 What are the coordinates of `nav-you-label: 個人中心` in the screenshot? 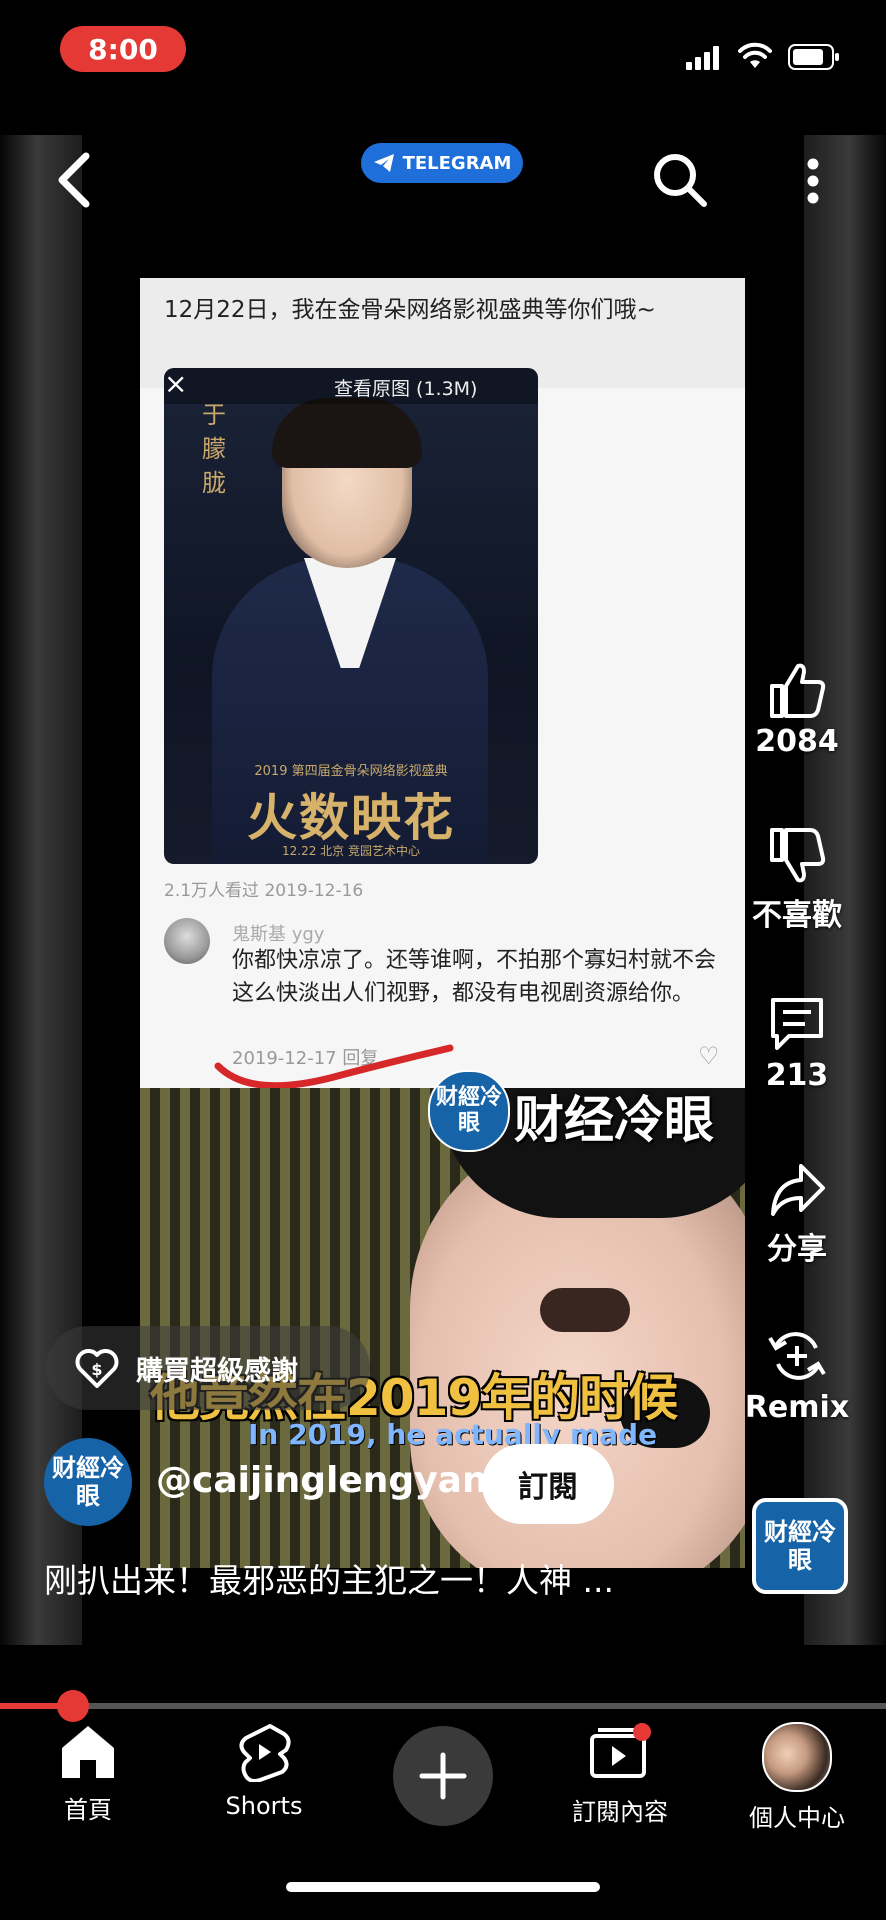 It's located at (797, 1818).